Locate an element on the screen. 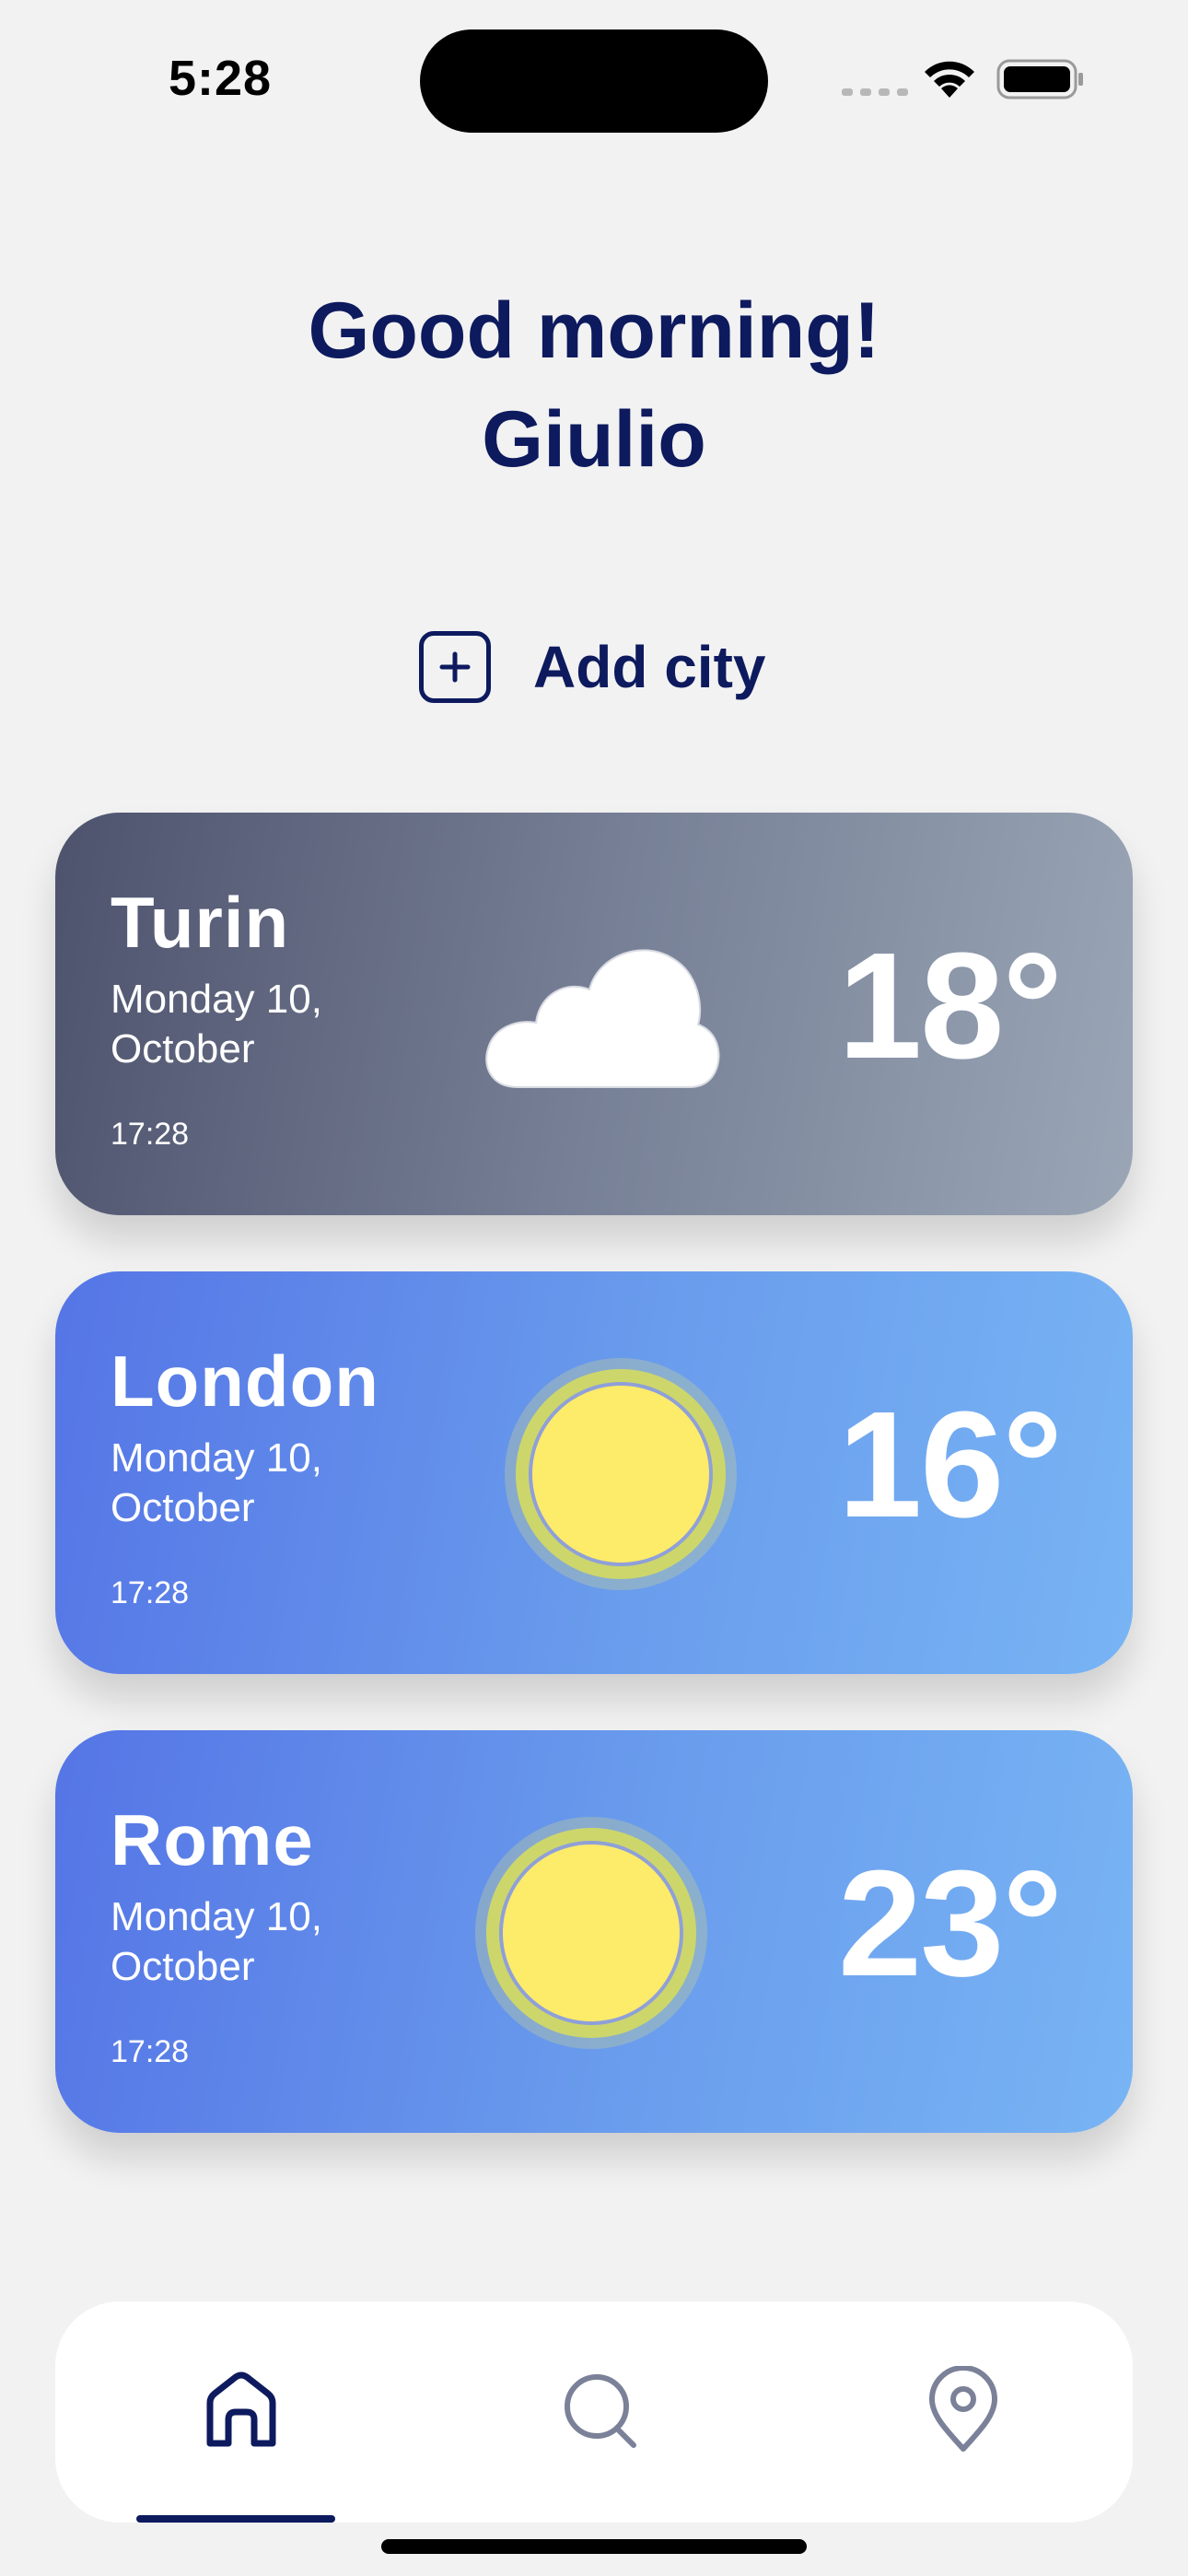 The height and width of the screenshot is (2576, 1188). status-bar: 5:28 is located at coordinates (594, 78).